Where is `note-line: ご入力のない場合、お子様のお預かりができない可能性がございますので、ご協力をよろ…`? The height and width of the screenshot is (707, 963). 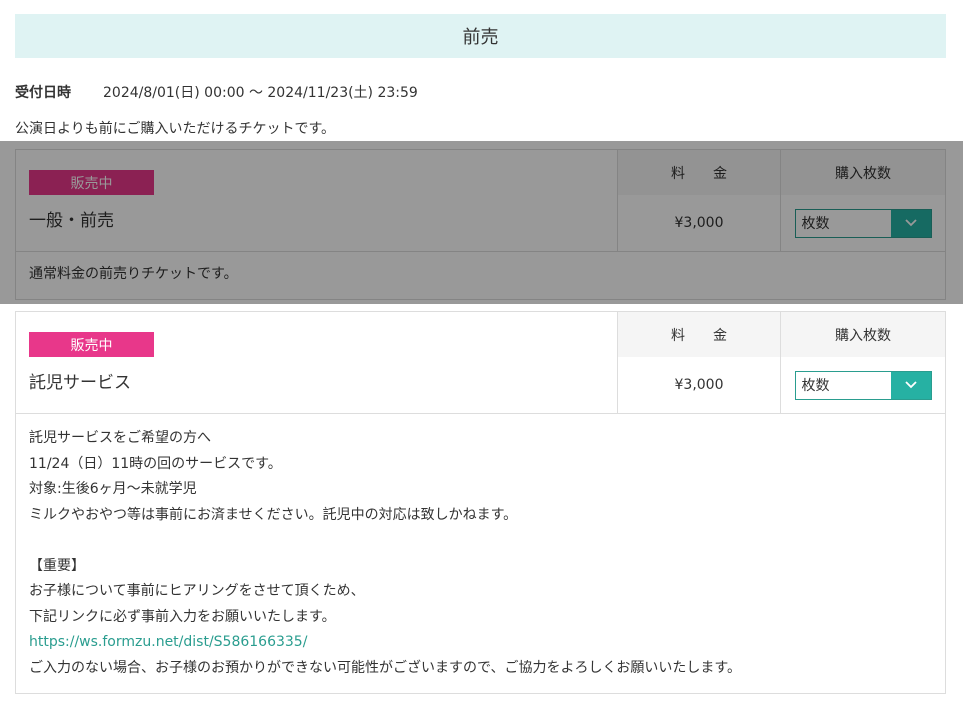
note-line: ご入力のない場合、お子様のお預かりができない可能性がございますので、ご協力をよろ… is located at coordinates (385, 667).